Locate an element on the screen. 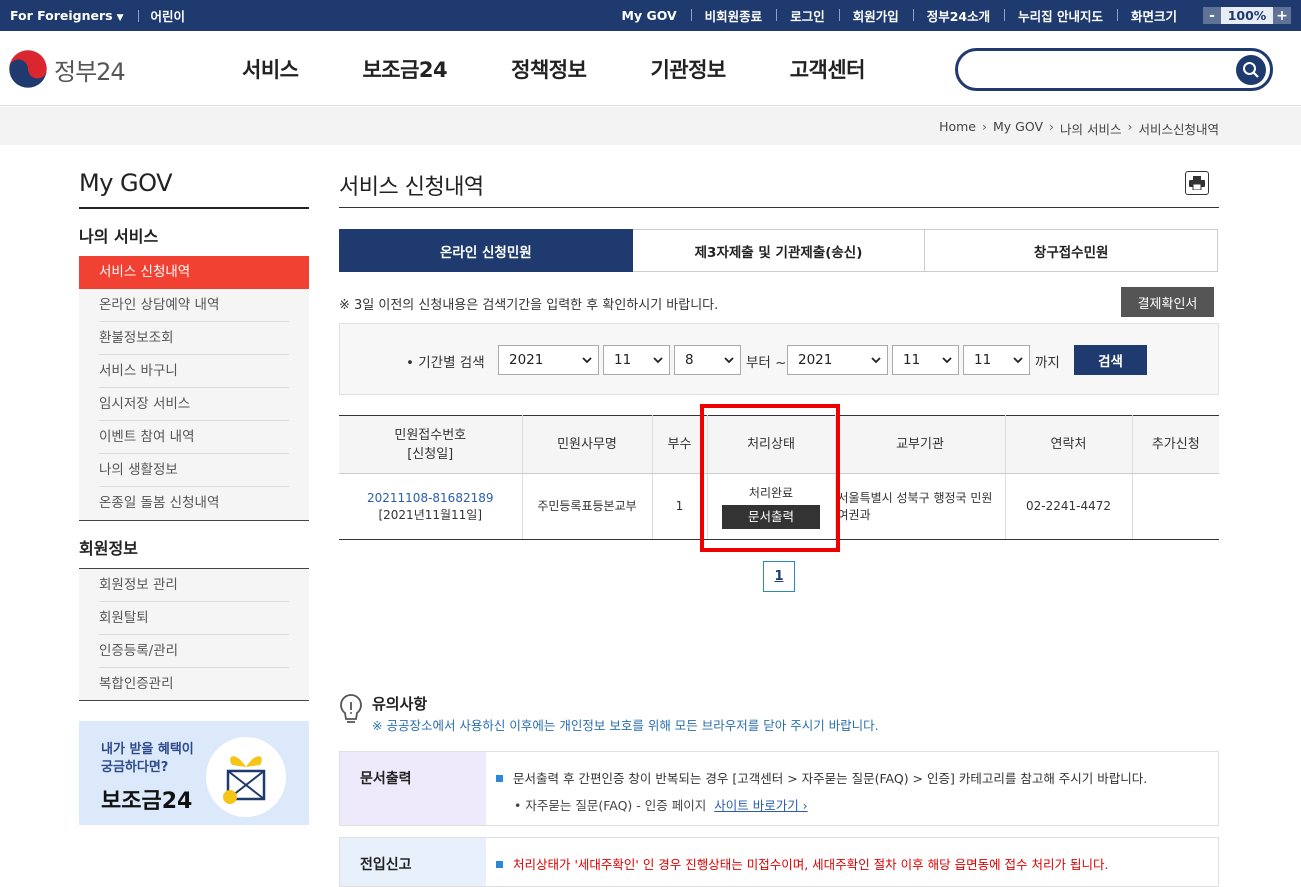  from-year-select: 2021 is located at coordinates (548, 360).